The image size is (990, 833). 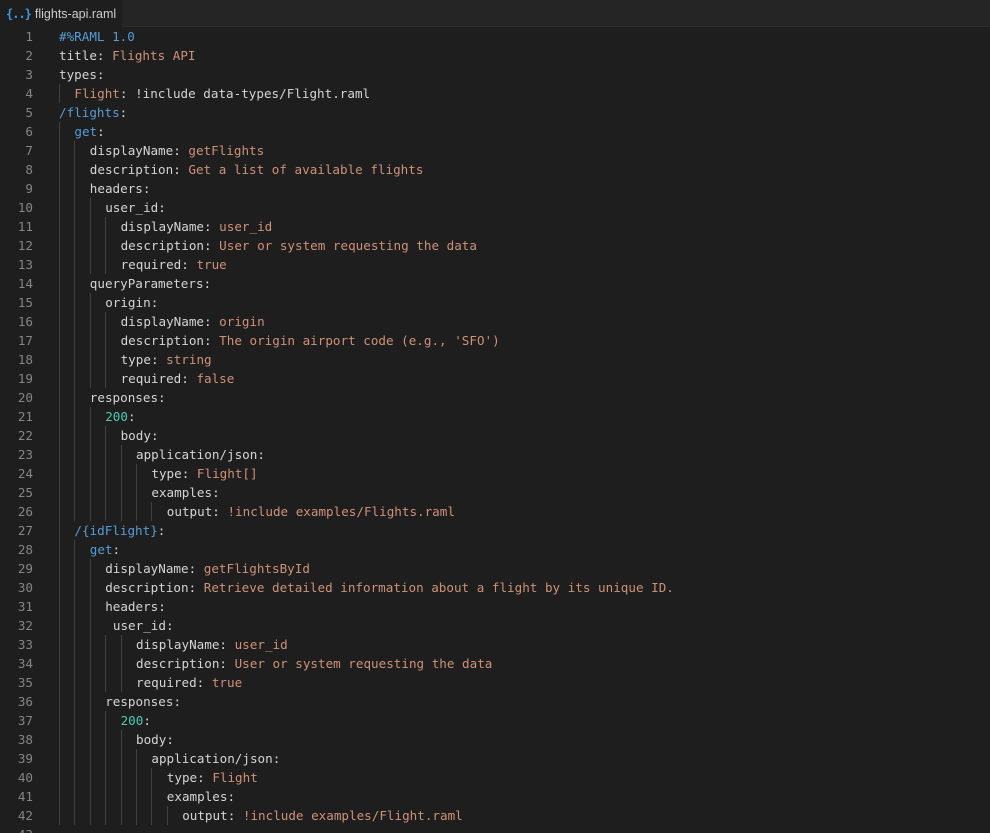 I want to click on code-text: output: !include examples/Flight.raml, so click(x=322, y=815).